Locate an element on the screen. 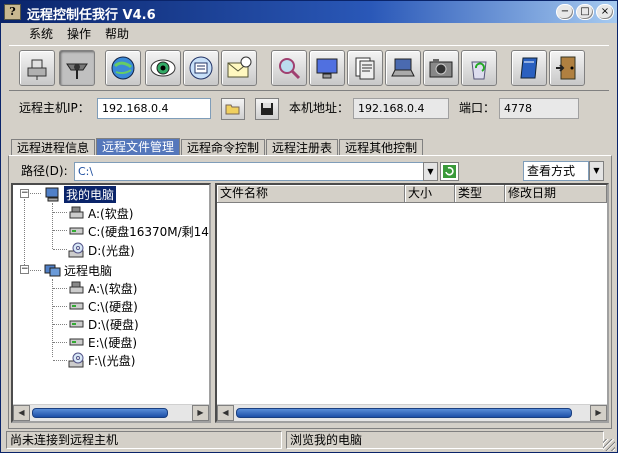 Image resolution: width=618 pixels, height=453 pixels. exit-button is located at coordinates (567, 68).